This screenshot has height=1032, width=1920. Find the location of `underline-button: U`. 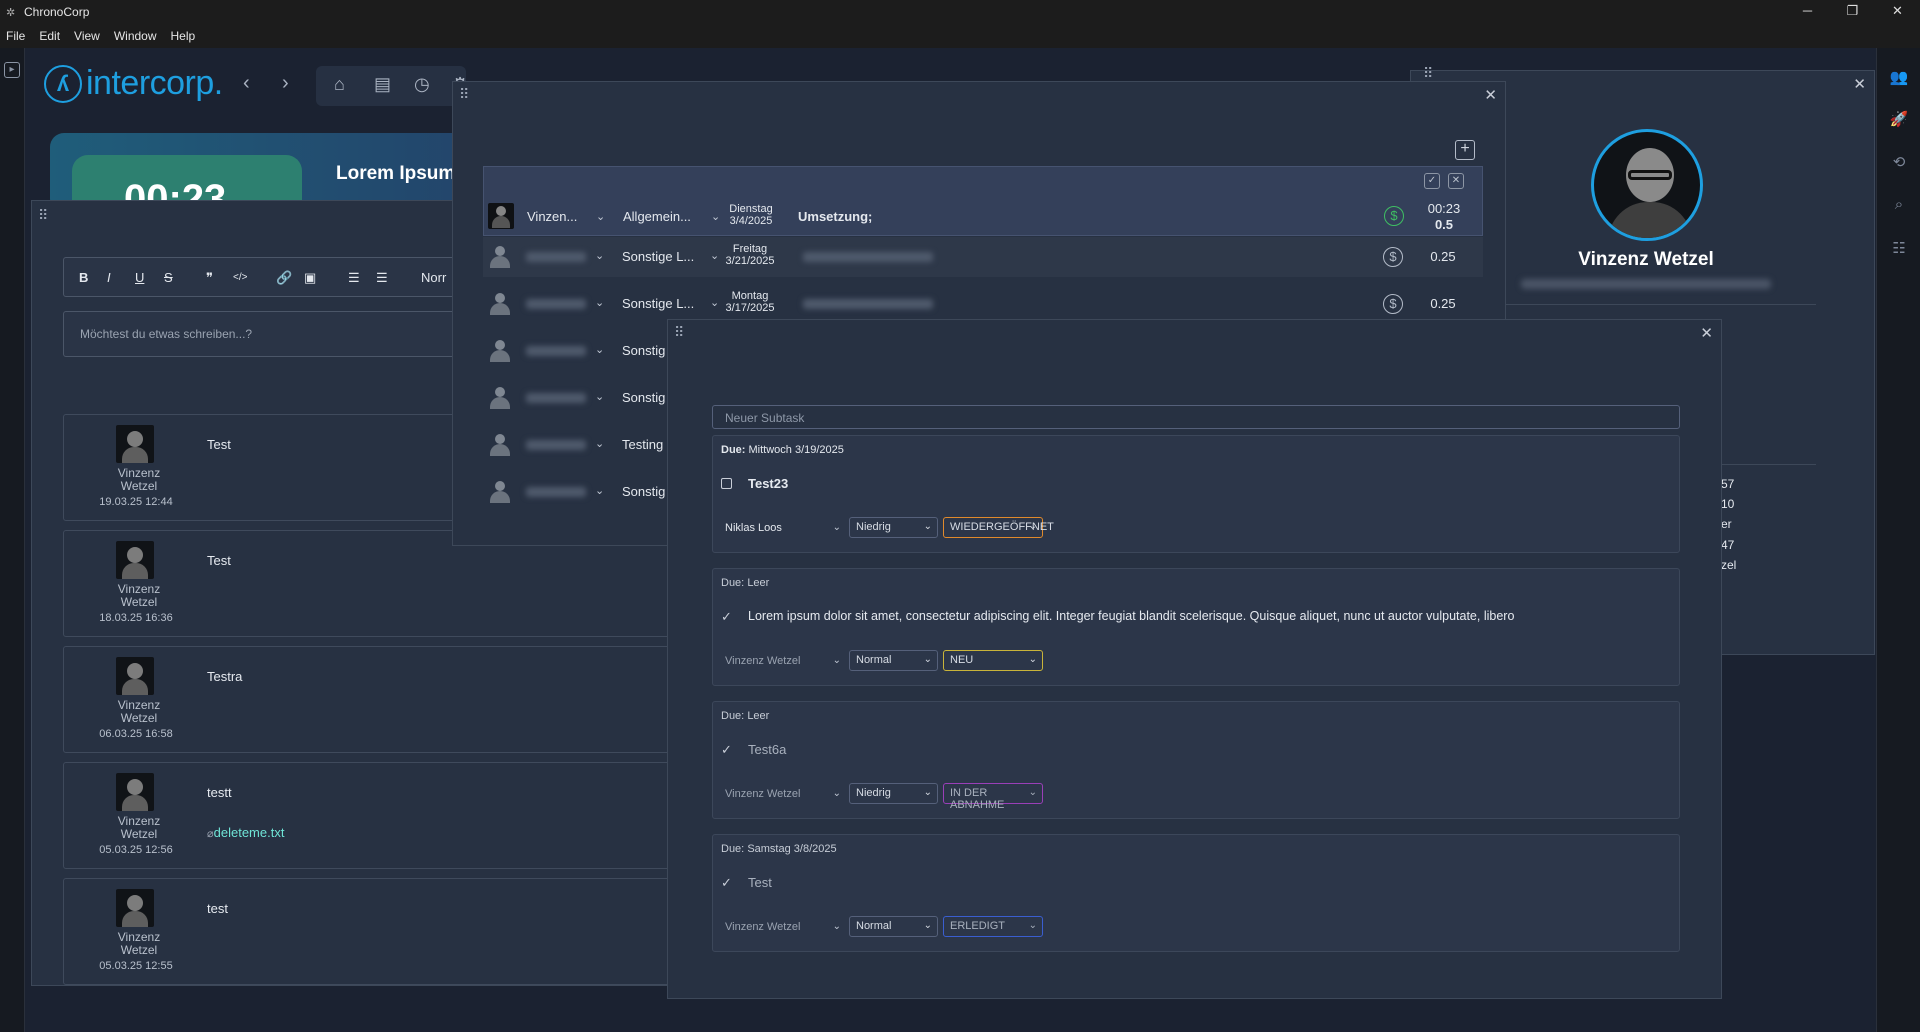

underline-button: U is located at coordinates (139, 277).